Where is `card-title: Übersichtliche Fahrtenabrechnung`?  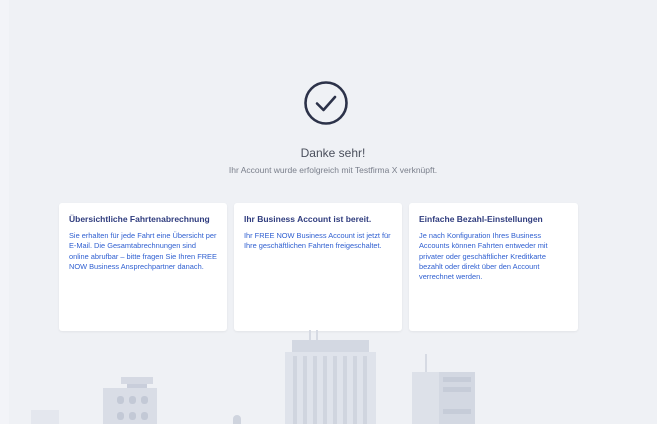
card-title: Übersichtliche Fahrtenabrechnung is located at coordinates (139, 219).